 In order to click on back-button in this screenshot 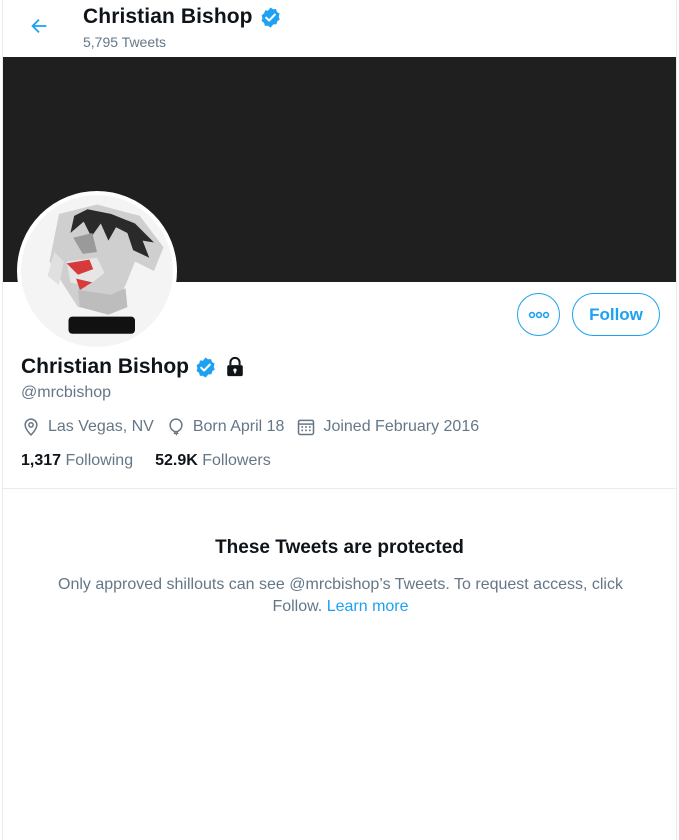, I will do `click(39, 26)`.